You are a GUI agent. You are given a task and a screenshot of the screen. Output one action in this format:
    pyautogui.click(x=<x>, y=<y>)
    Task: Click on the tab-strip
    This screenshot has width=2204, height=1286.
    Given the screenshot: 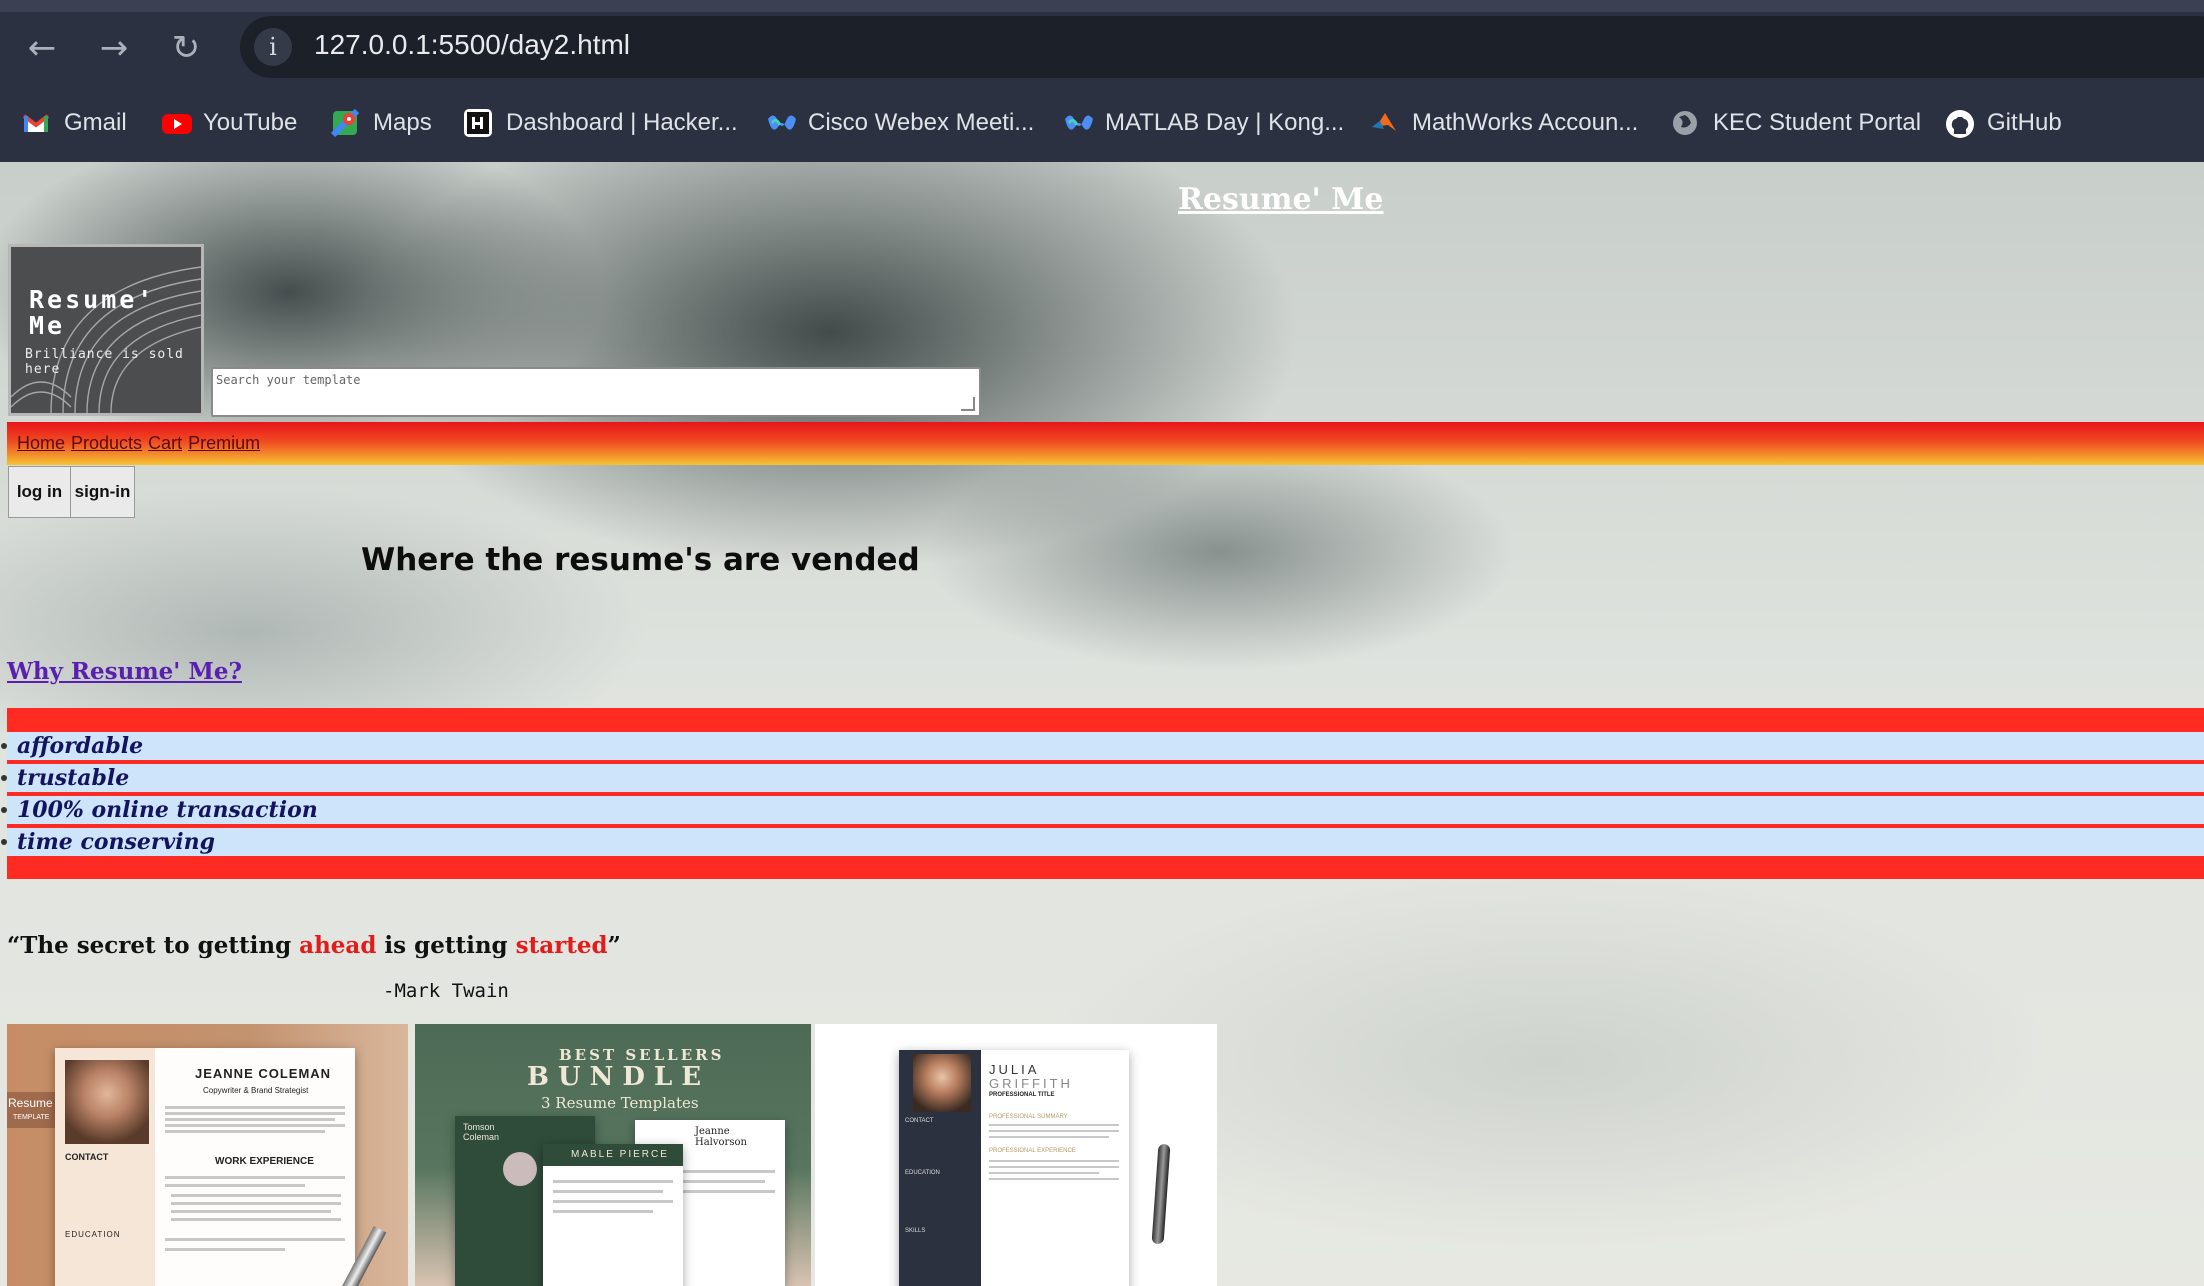 What is the action you would take?
    pyautogui.click(x=1102, y=6)
    